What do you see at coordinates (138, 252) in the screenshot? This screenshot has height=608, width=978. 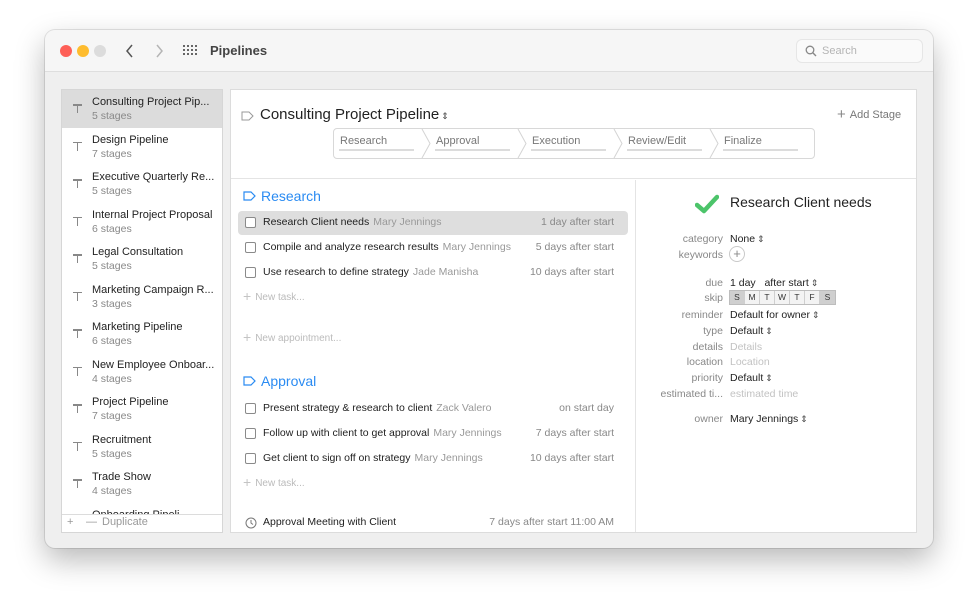 I see `sidebar-item-name: Legal Consultation` at bounding box center [138, 252].